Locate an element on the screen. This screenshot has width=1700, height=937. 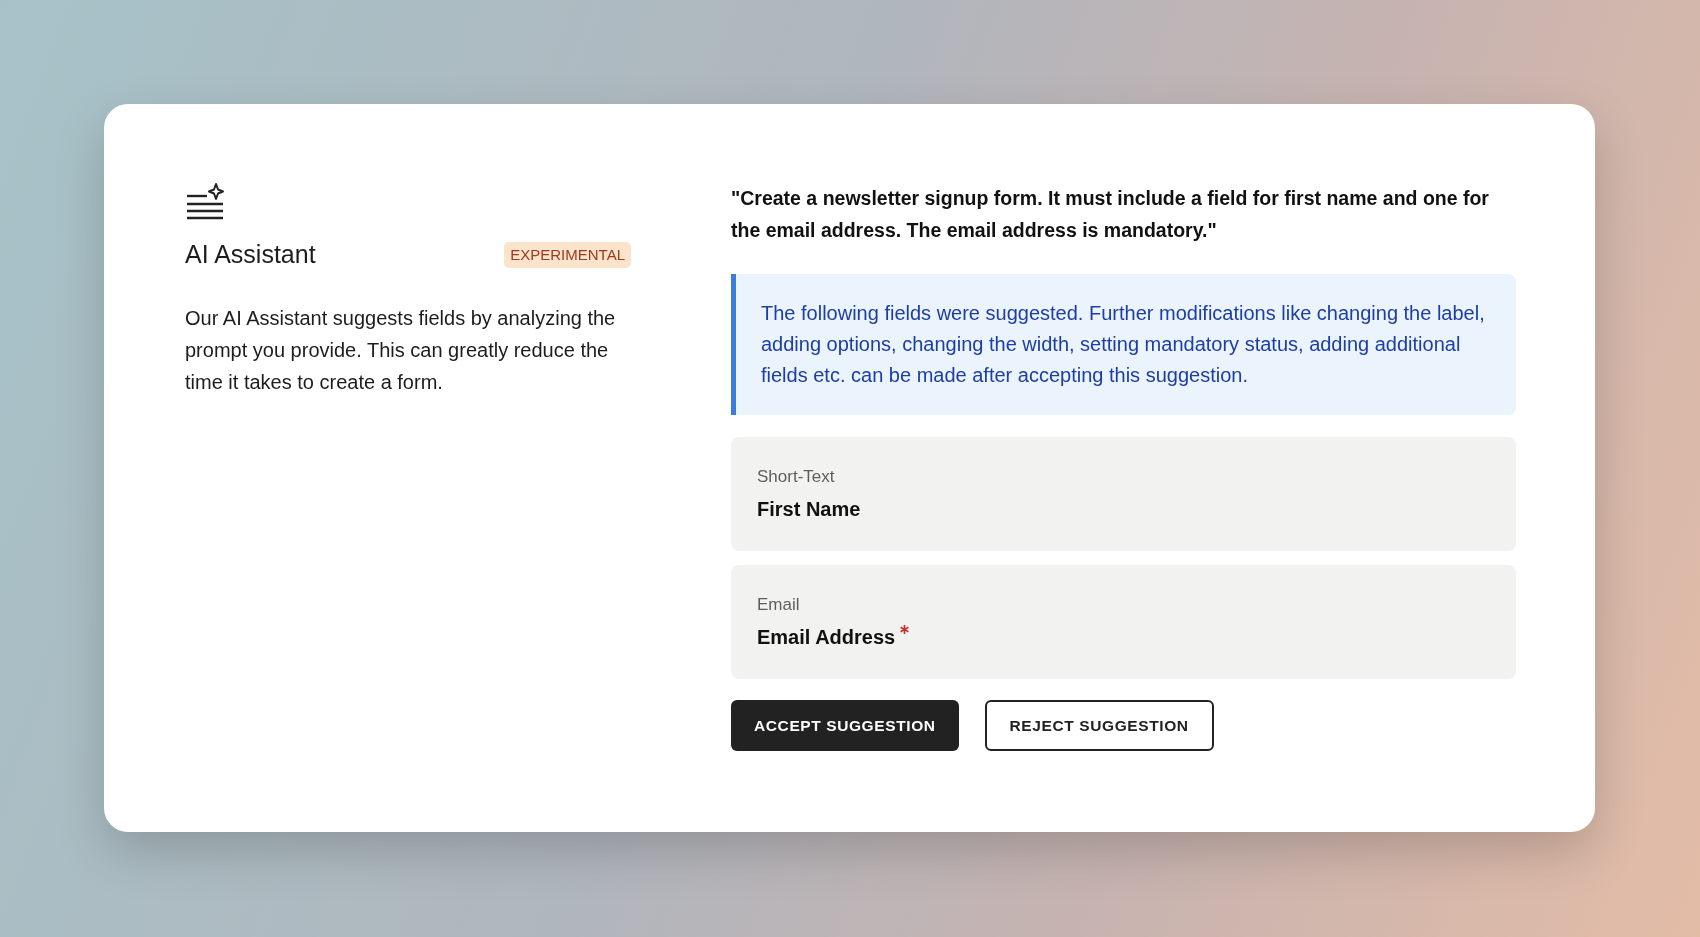
prompt-text: "Create a newsletter signup form. It must include a field for first name and one for the email address. The email address is mandatory." is located at coordinates (1110, 214).